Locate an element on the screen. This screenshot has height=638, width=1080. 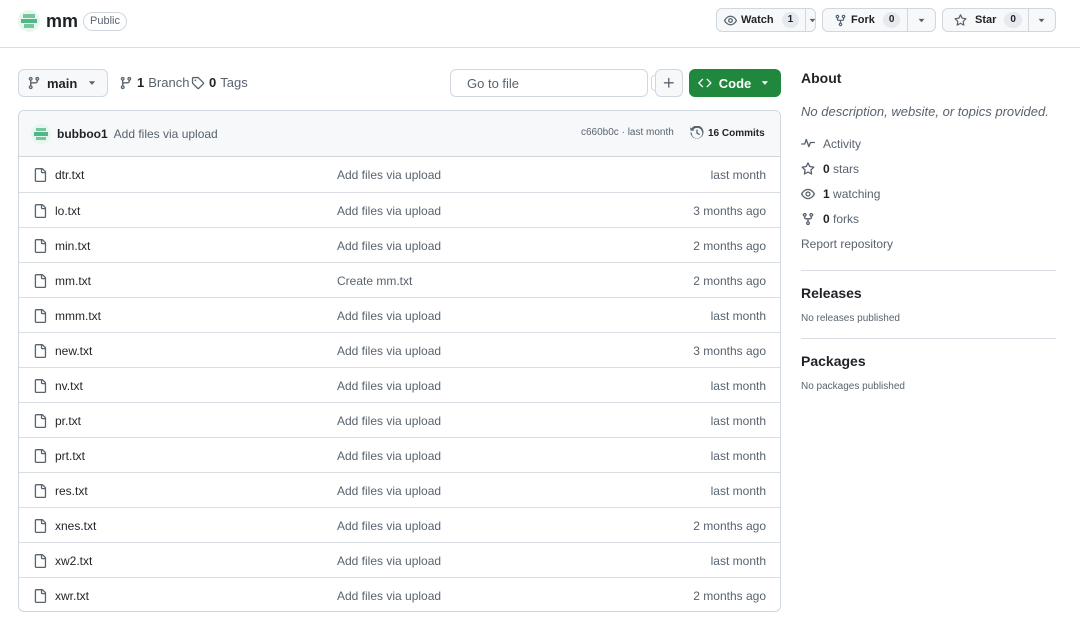
fork-icon is located at coordinates (840, 20).